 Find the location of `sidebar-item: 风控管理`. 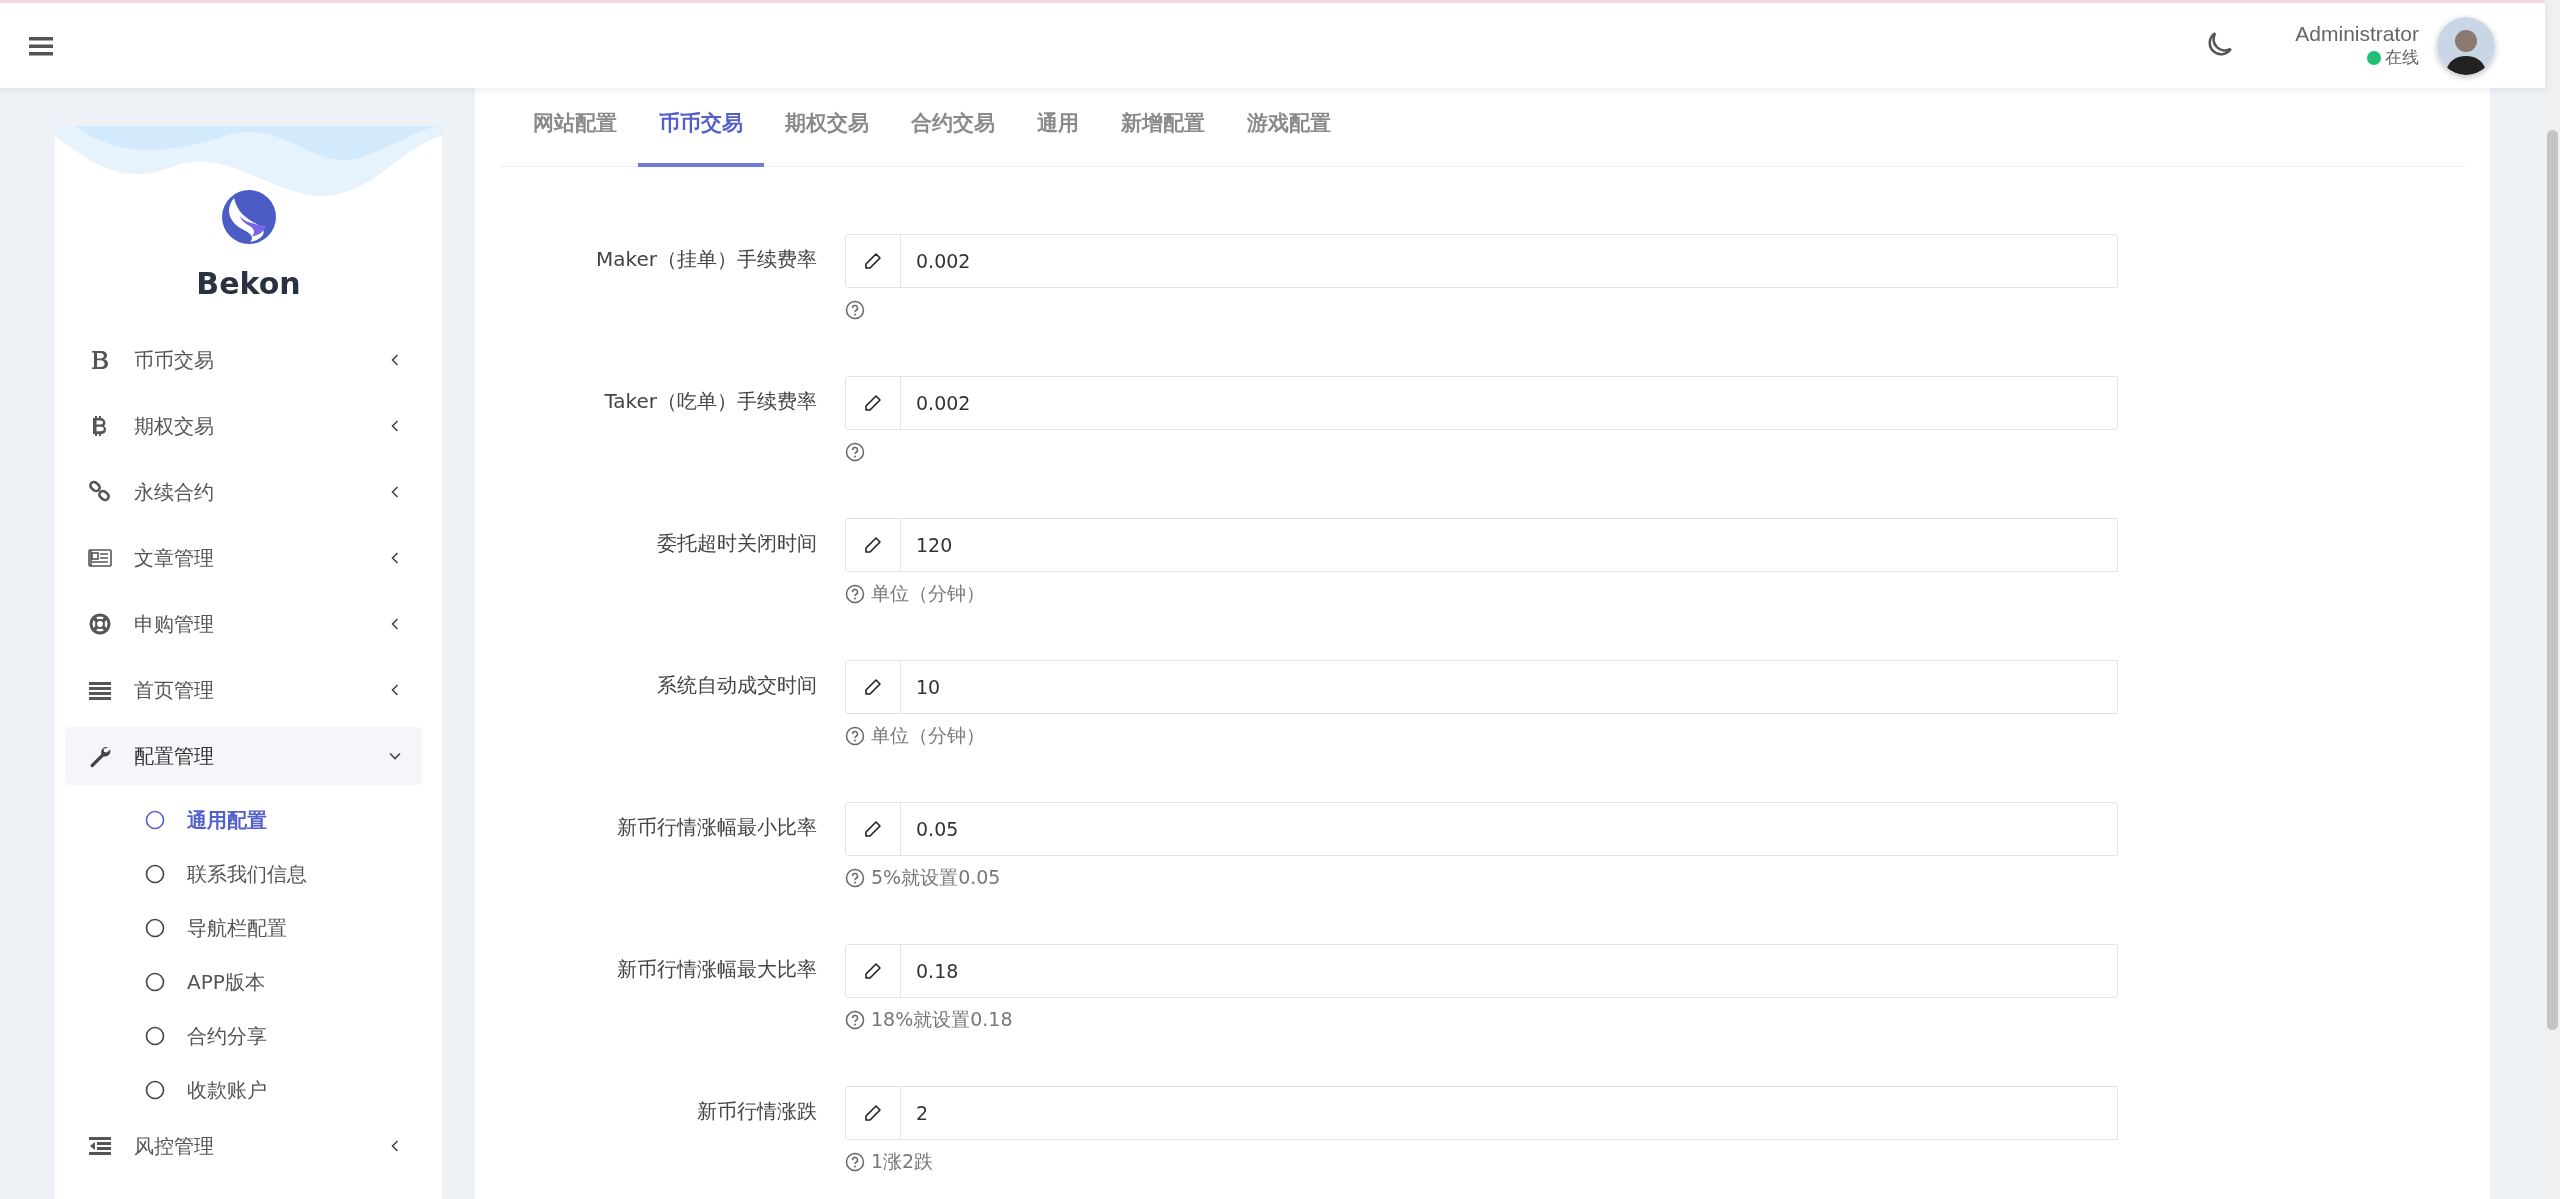

sidebar-item: 风控管理 is located at coordinates (243, 1146).